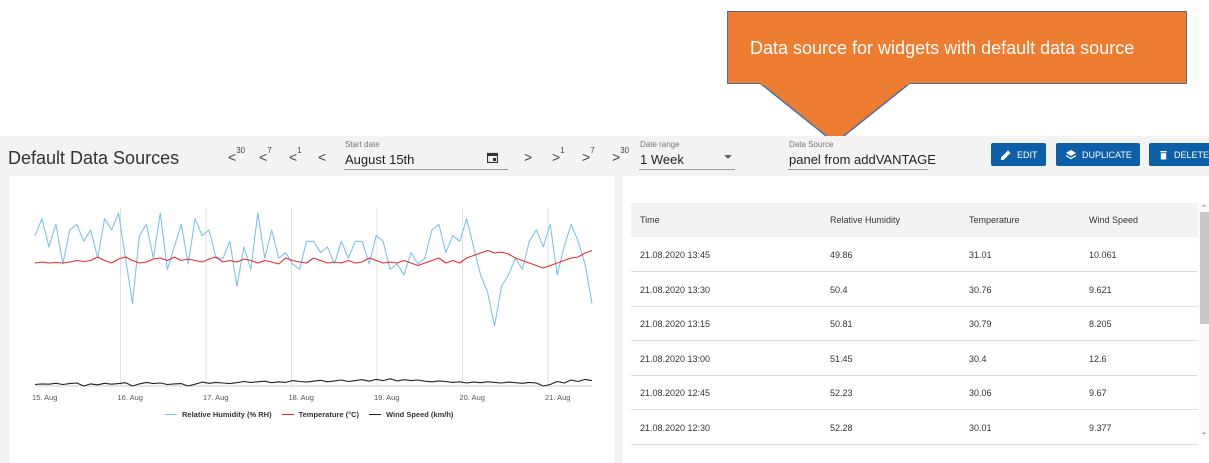 Image resolution: width=1209 pixels, height=463 pixels. Describe the element at coordinates (1100, 289) in the screenshot. I see `cell-wind-speed: 9.621` at that location.